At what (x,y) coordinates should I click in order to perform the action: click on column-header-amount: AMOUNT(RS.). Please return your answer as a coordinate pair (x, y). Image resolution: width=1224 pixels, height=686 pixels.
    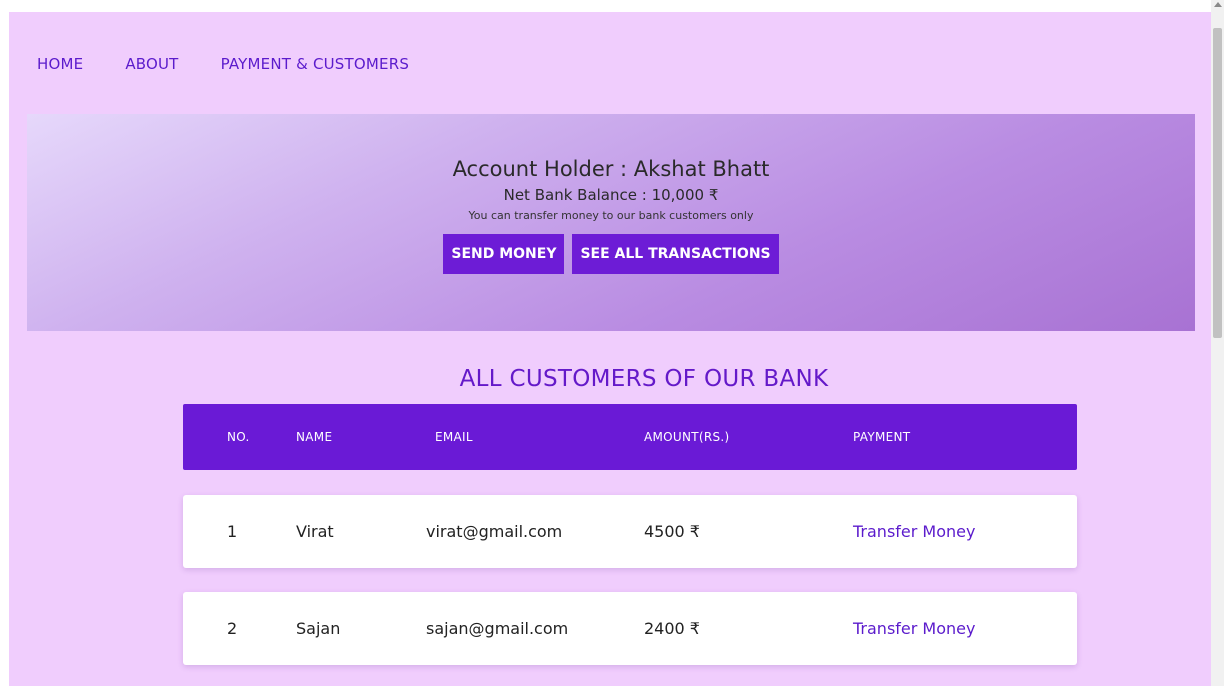
    Looking at the image, I should click on (687, 437).